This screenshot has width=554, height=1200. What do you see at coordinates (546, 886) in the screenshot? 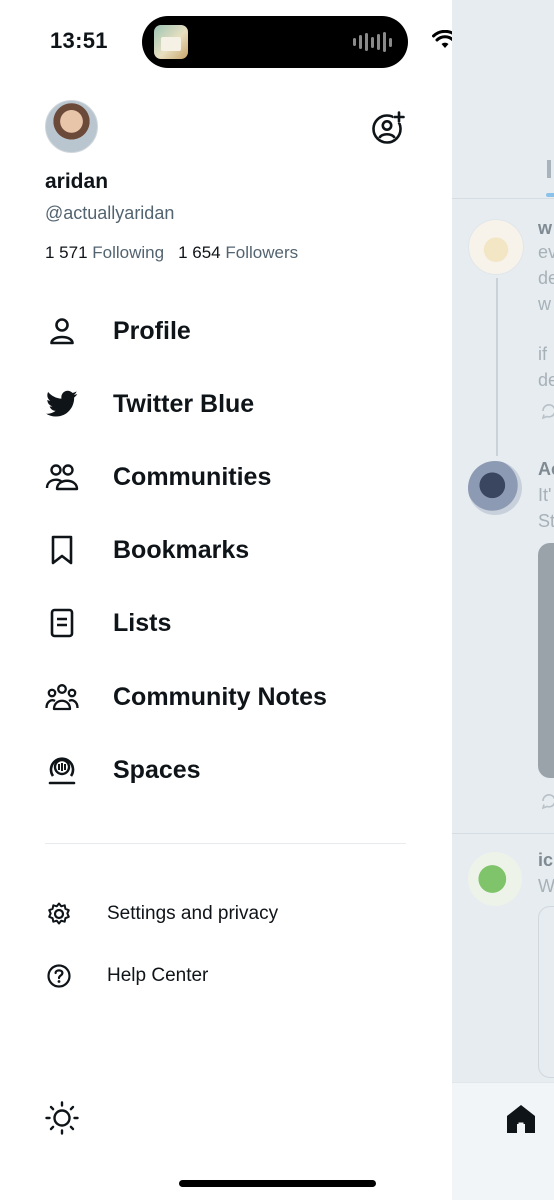
I see `tweet-text-fragment: W` at bounding box center [546, 886].